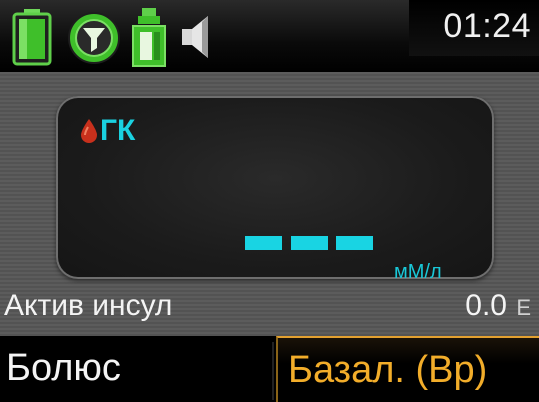 The image size is (539, 402). What do you see at coordinates (273, 371) in the screenshot?
I see `softkey-divider` at bounding box center [273, 371].